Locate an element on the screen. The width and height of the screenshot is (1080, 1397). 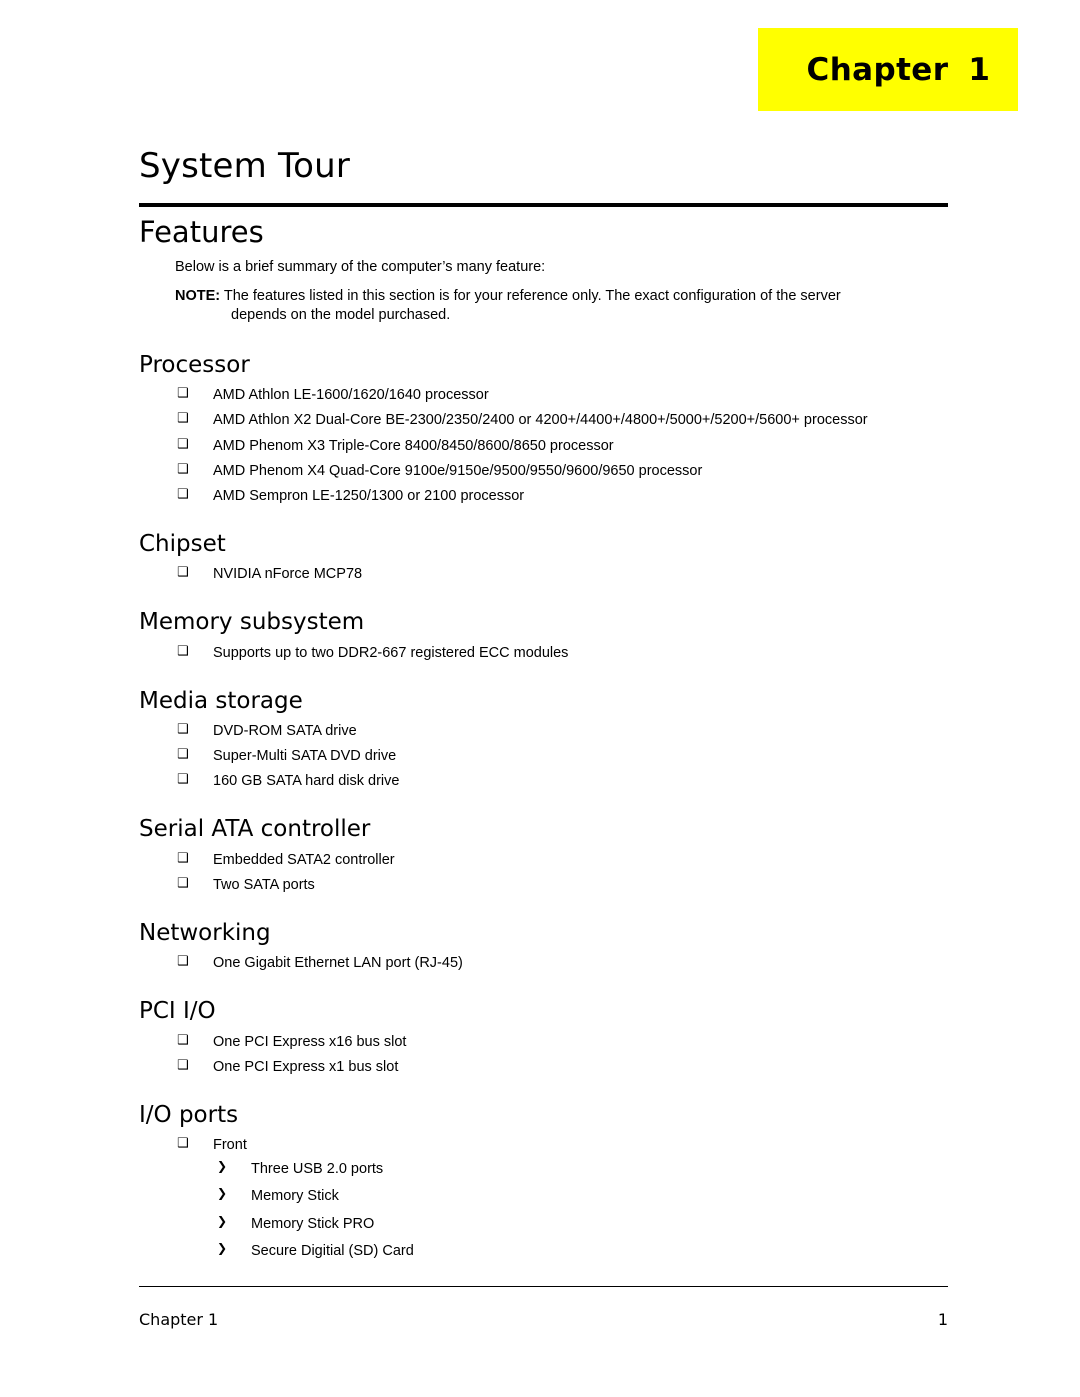
list-item: ❑ One PCI Express x1 bus slot is located at coordinates (544, 1067).